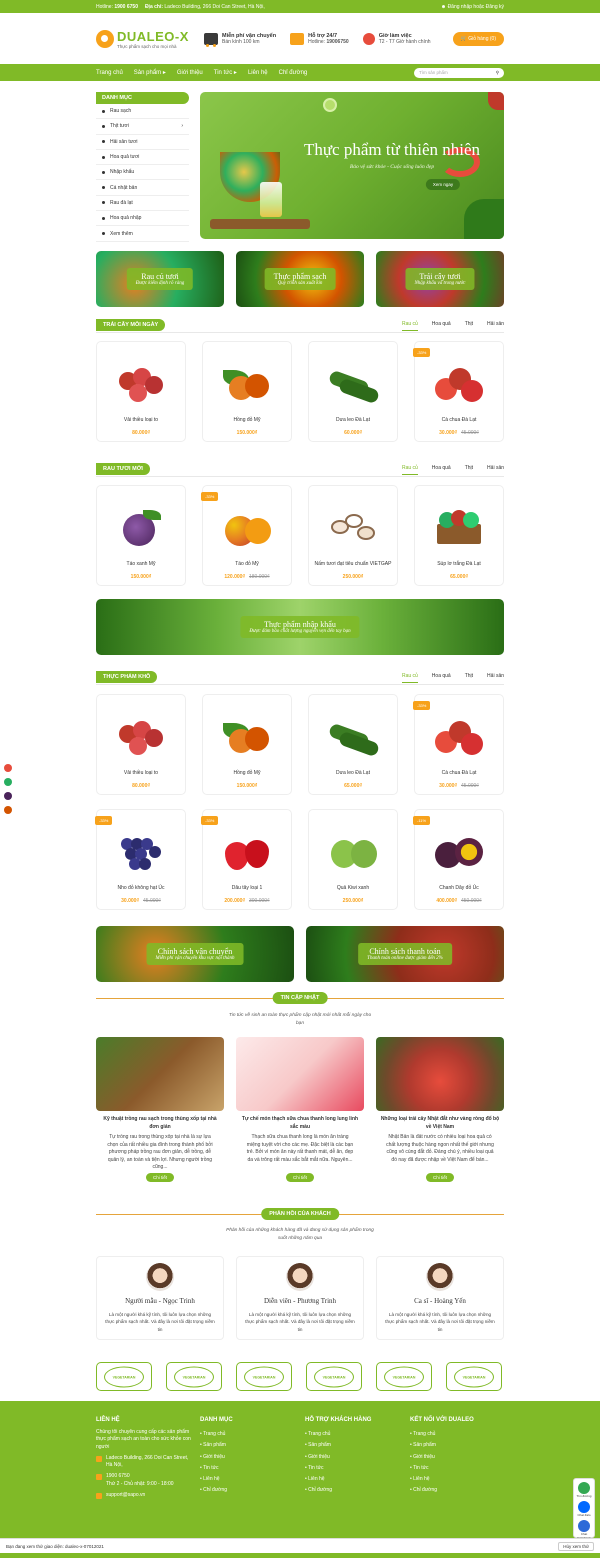  What do you see at coordinates (497, 73) in the screenshot?
I see `search-icon: ⚲` at bounding box center [497, 73].